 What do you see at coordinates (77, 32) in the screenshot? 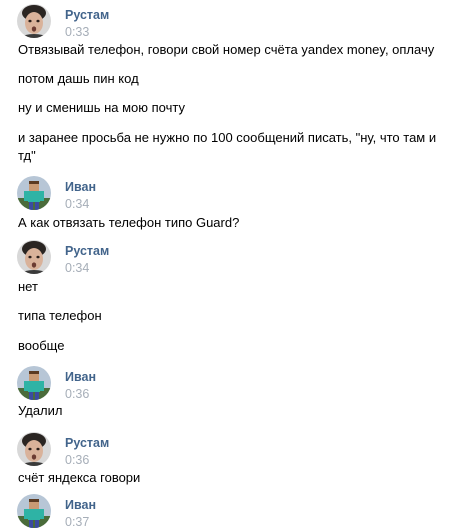
I see `message-time: 0:33` at bounding box center [77, 32].